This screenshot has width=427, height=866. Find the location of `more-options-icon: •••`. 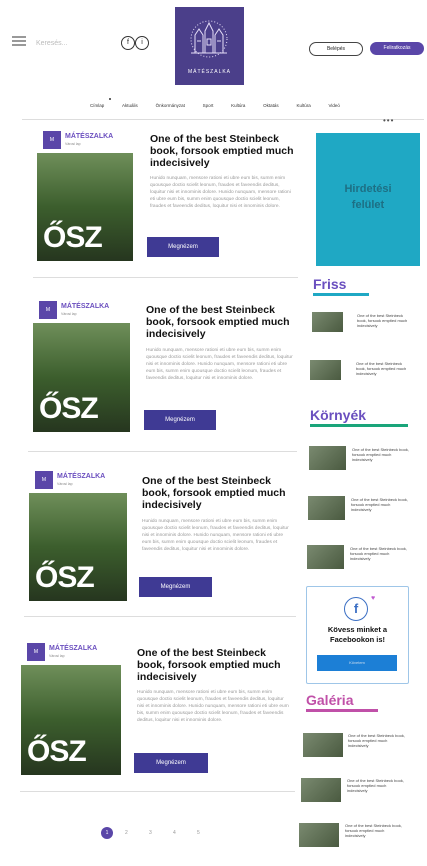

more-options-icon: ••• is located at coordinates (388, 120).